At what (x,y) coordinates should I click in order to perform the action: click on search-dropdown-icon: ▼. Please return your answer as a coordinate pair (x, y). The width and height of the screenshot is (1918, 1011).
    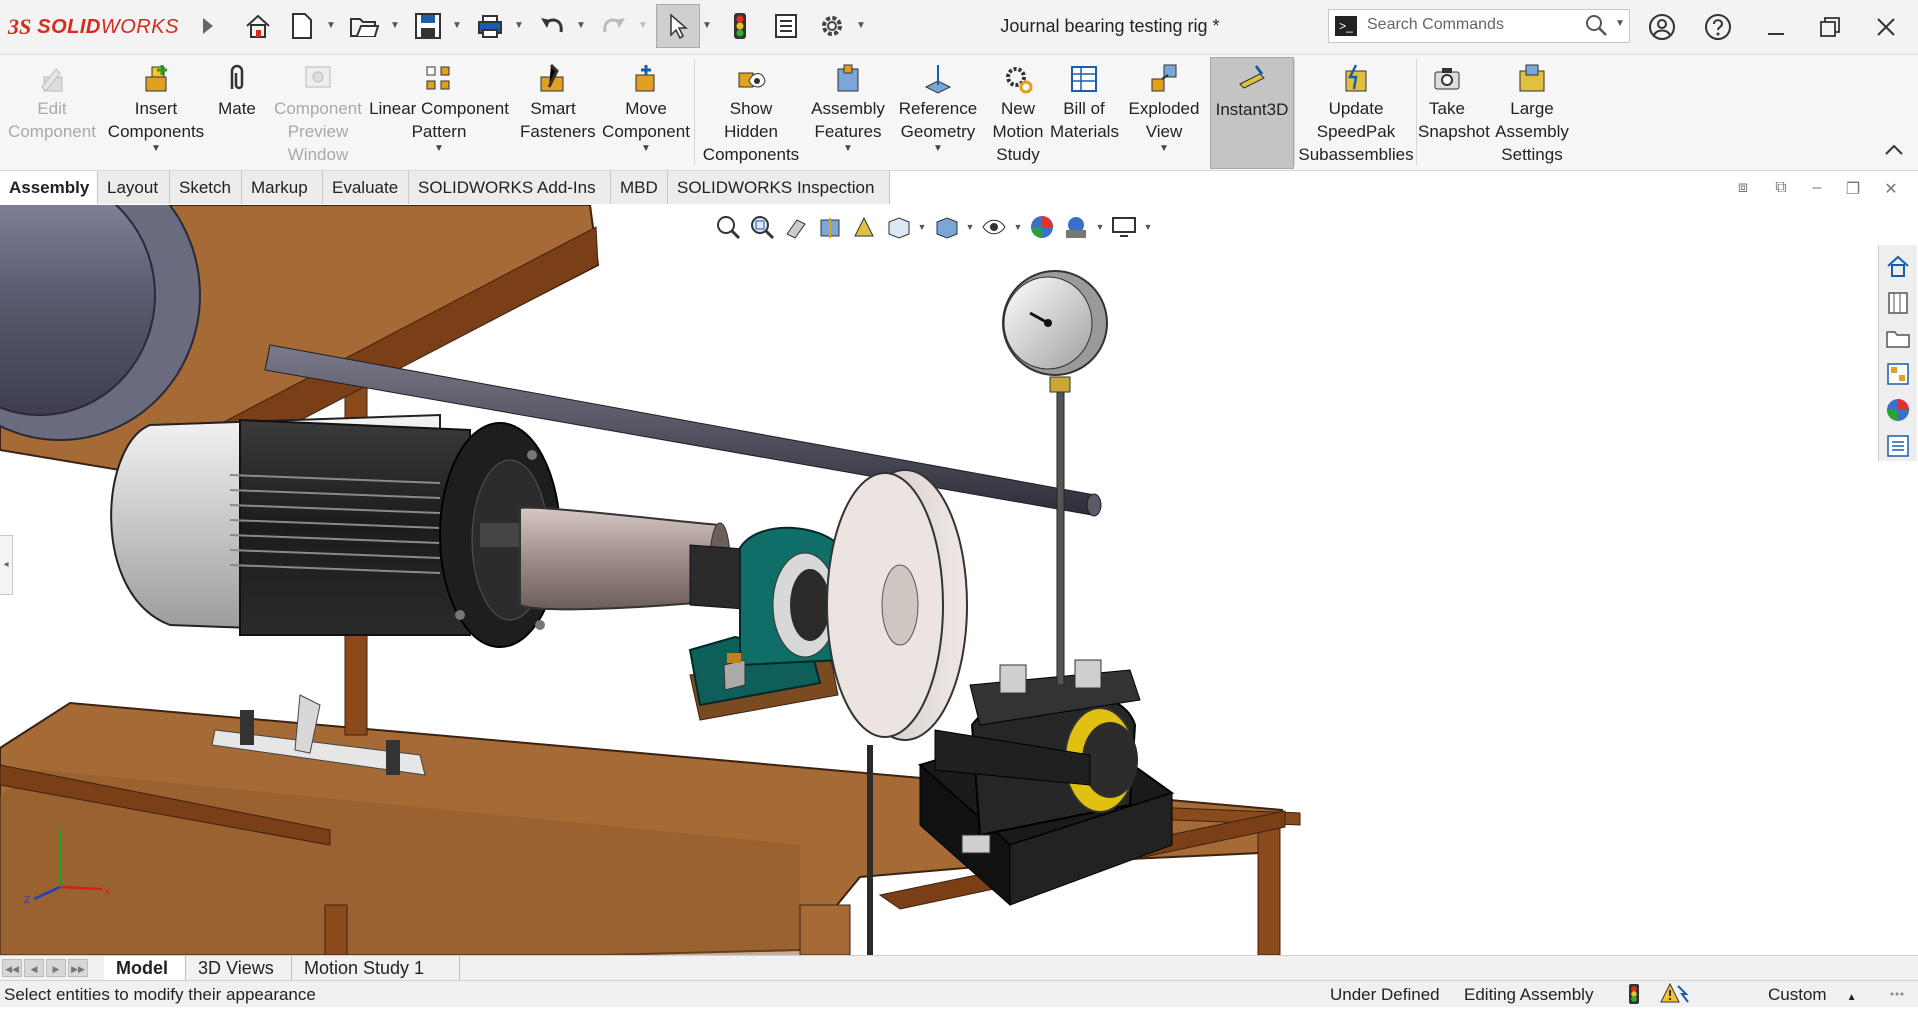
    Looking at the image, I should click on (1620, 23).